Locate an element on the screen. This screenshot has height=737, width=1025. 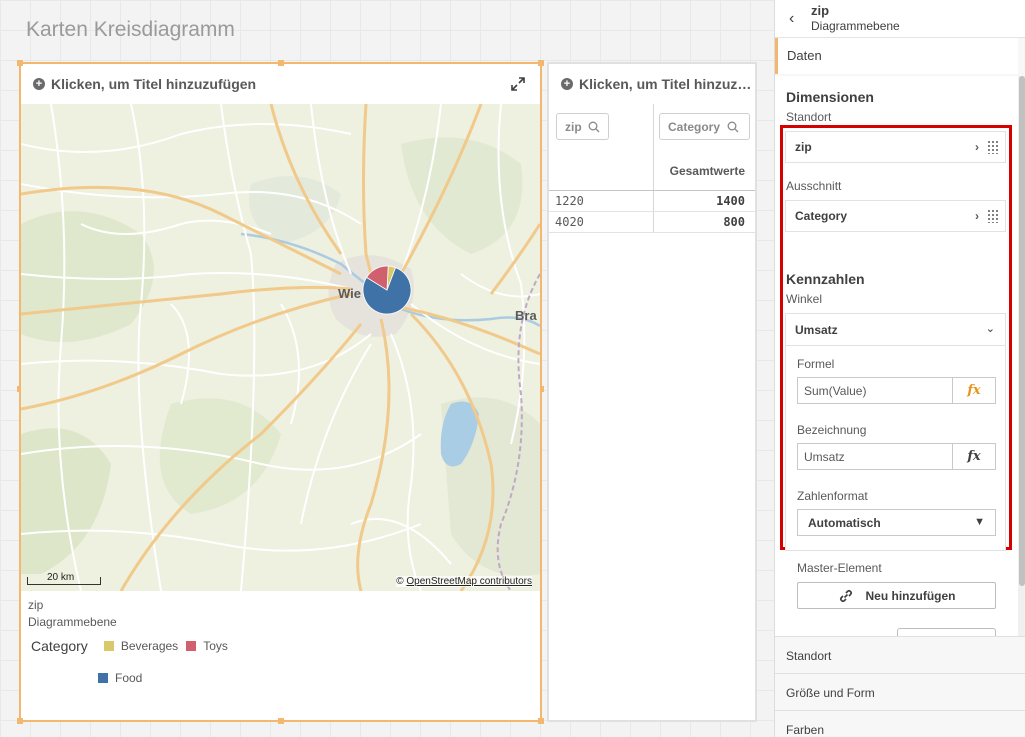
master-item-label: Master-Element is located at coordinates (839, 568).